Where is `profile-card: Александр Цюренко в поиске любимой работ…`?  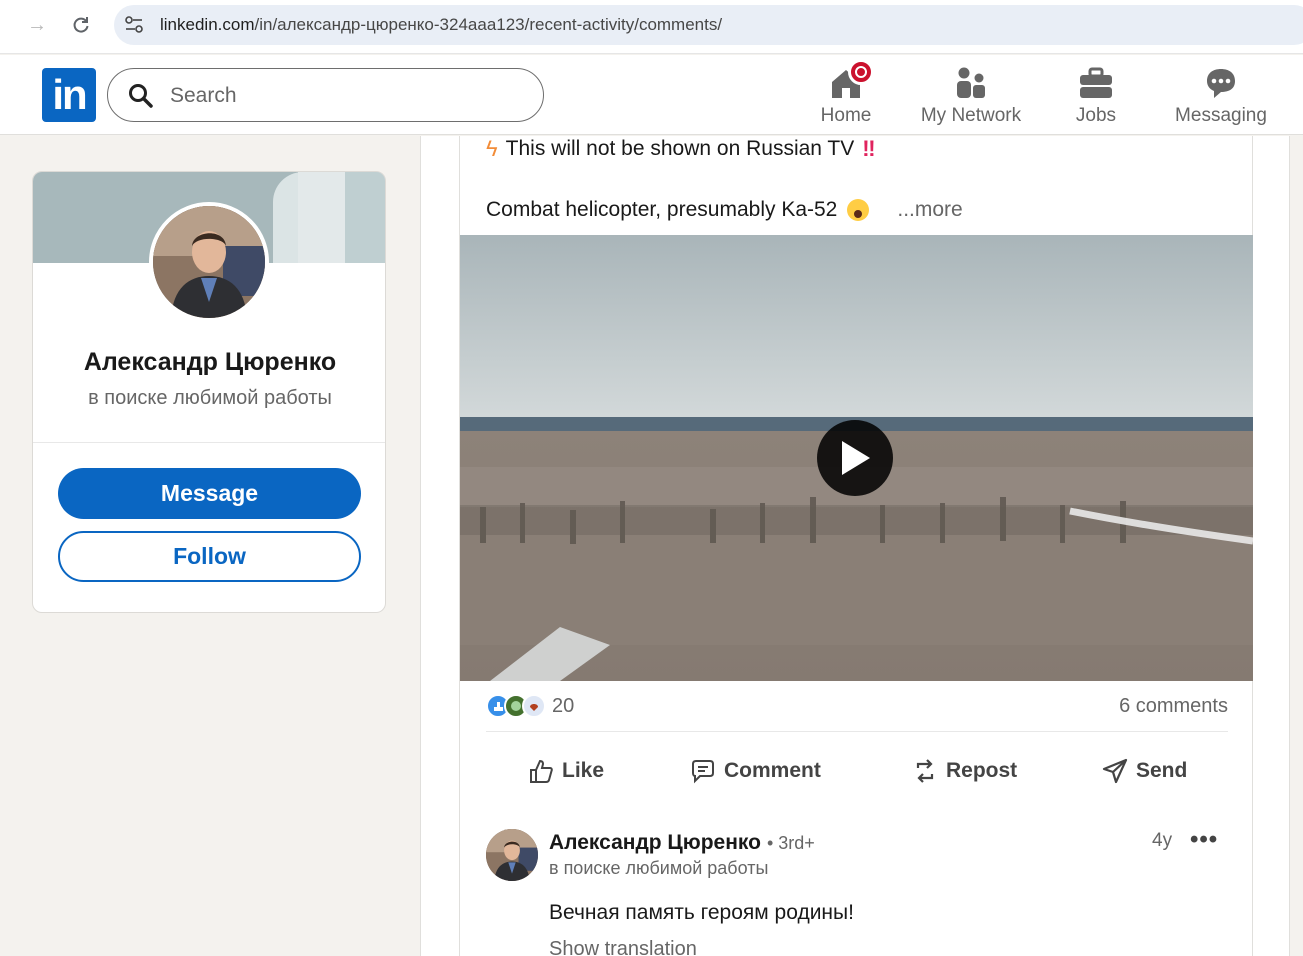 profile-card: Александр Цюренко в поиске любимой работ… is located at coordinates (209, 392).